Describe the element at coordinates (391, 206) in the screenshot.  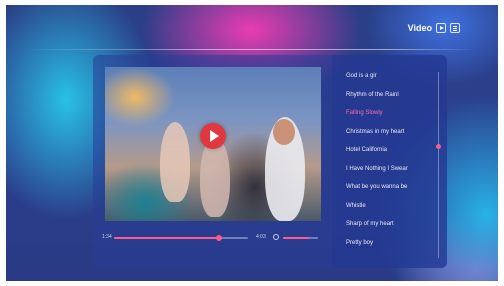
I see `playlist-item: Whistle` at that location.